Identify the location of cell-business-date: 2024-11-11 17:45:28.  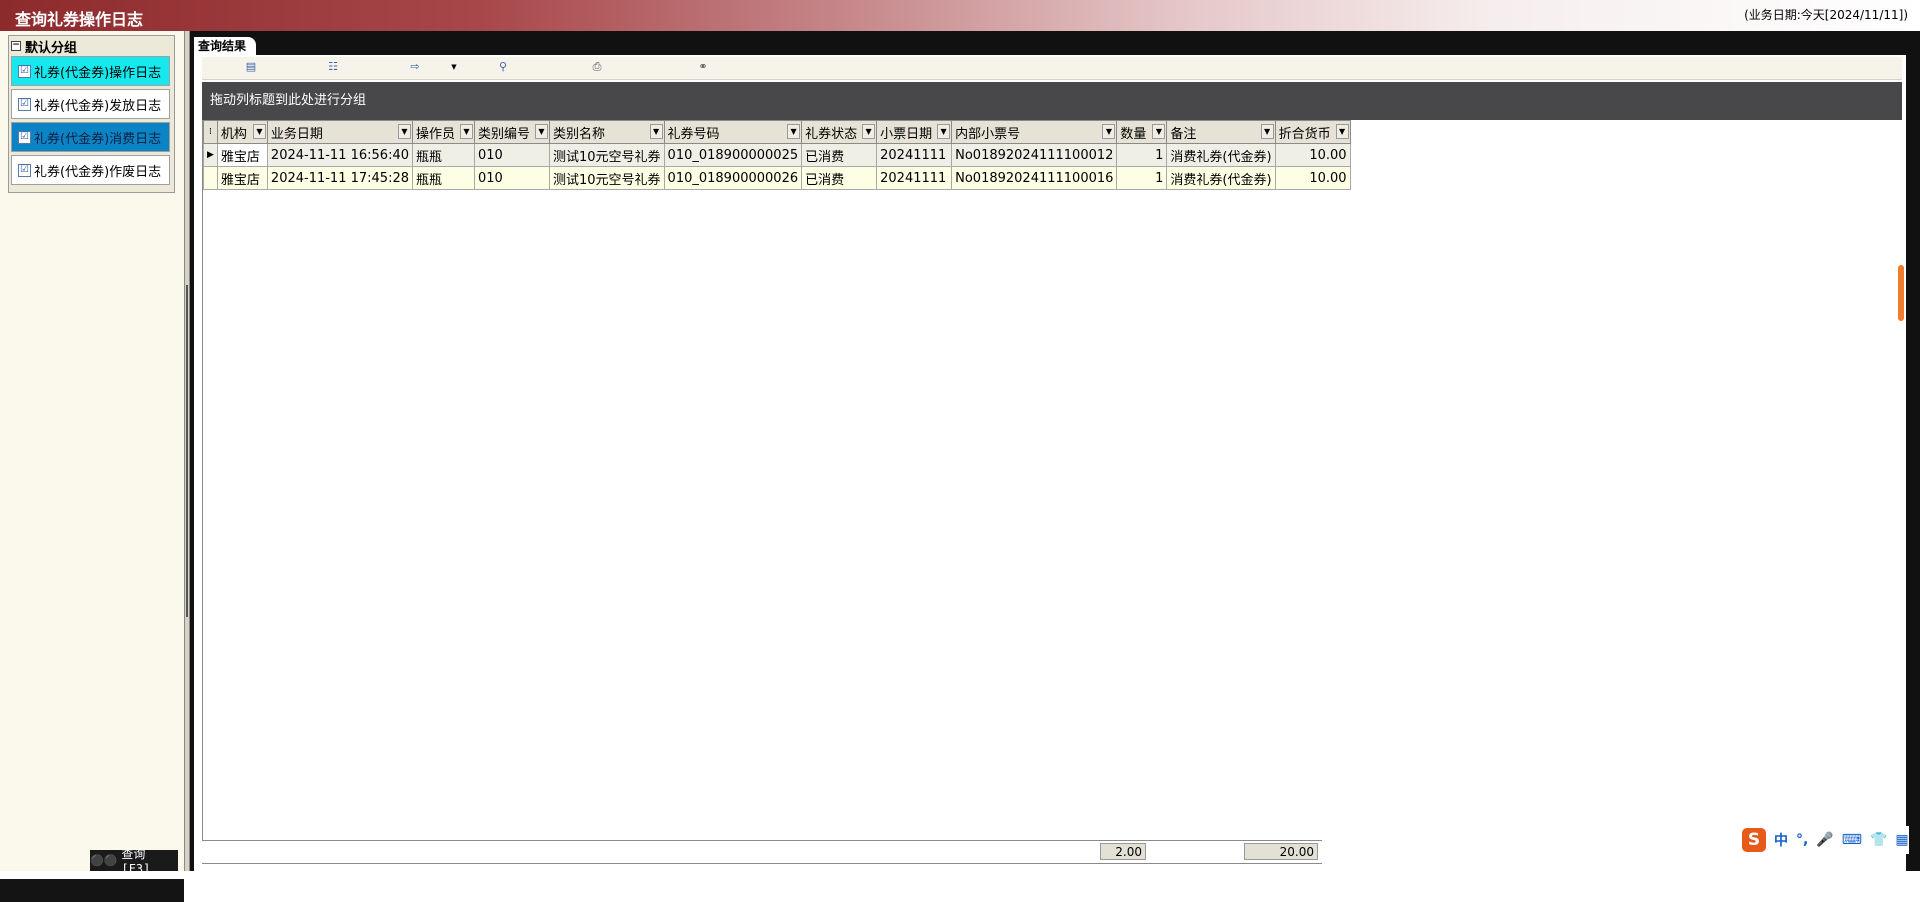
(340, 178).